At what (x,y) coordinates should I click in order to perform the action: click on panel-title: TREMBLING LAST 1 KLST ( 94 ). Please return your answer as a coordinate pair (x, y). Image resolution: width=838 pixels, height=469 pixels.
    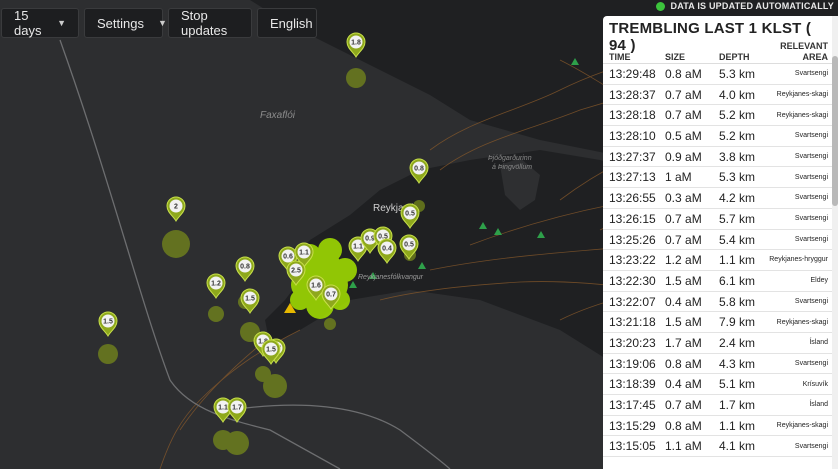
    Looking at the image, I should click on (710, 37).